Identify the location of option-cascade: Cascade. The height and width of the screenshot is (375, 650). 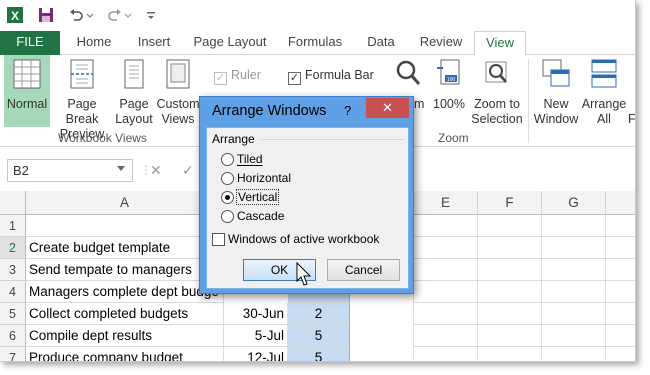
(252, 216).